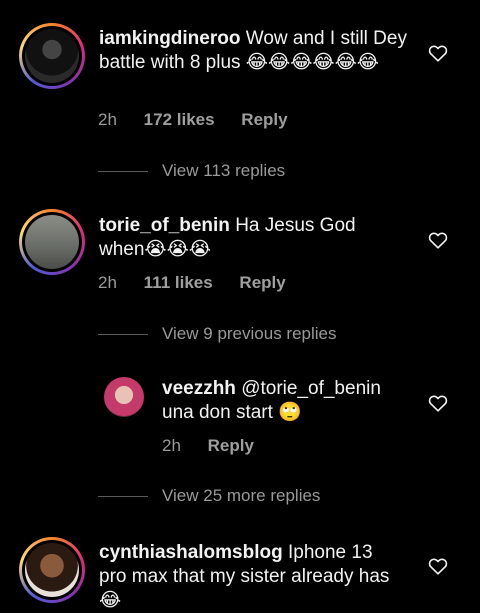 This screenshot has width=480, height=613. I want to click on username: cynthiashalomsblog, so click(191, 552).